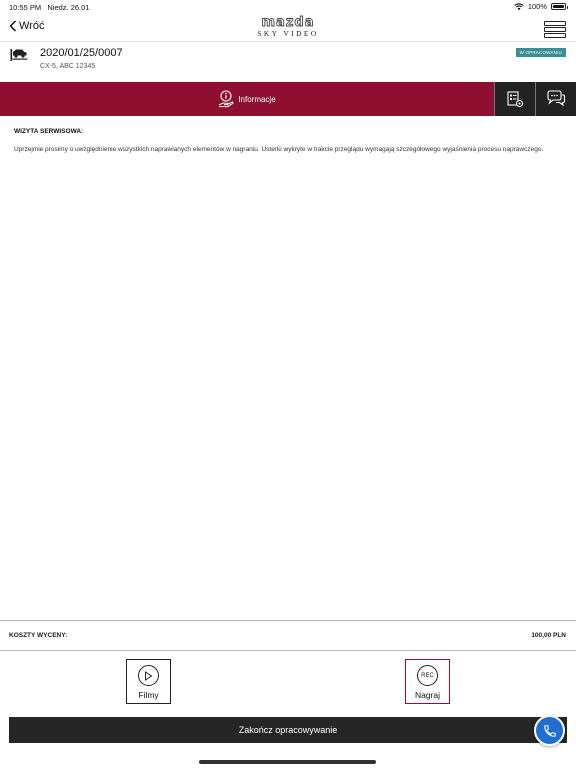 This screenshot has height=768, width=576. Describe the element at coordinates (148, 695) in the screenshot. I see `films-label: Filmy` at that location.